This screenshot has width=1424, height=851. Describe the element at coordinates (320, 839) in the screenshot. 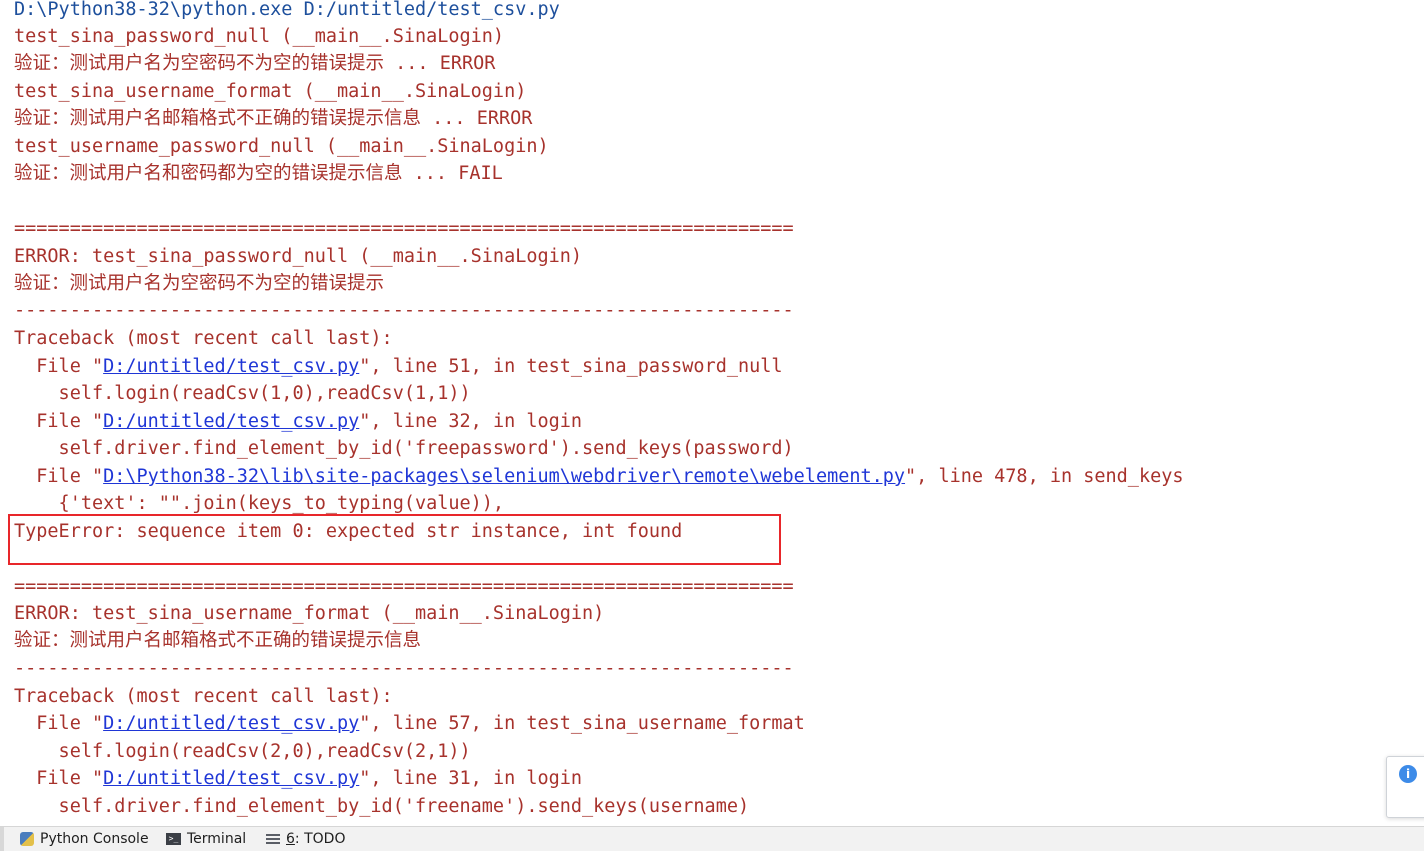

I see `tab-label: : TODO` at that location.